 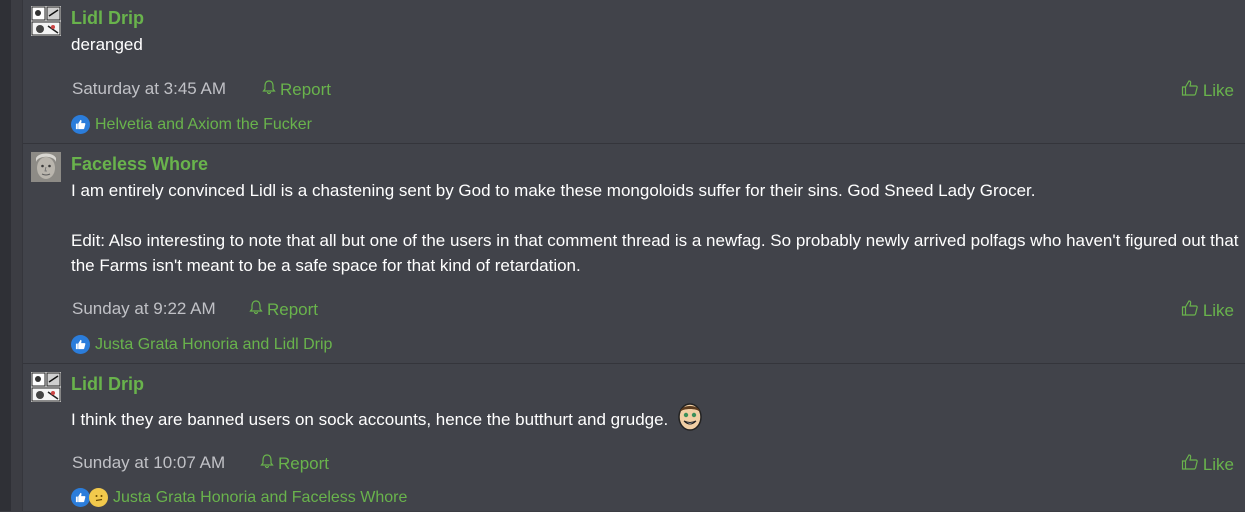 I want to click on reaction-users: Helvetia and Axiom the Fucker, so click(x=203, y=125).